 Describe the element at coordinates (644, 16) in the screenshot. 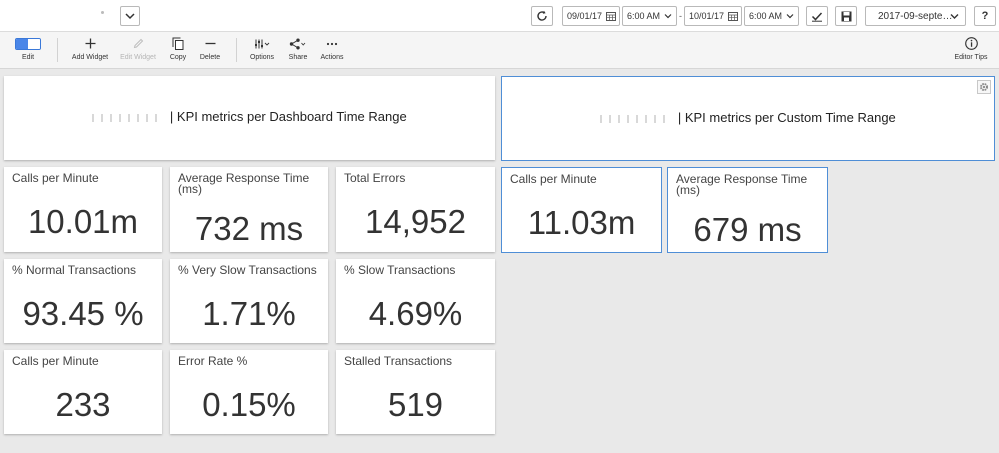

I see `start-time-value: 6:00 AM` at that location.